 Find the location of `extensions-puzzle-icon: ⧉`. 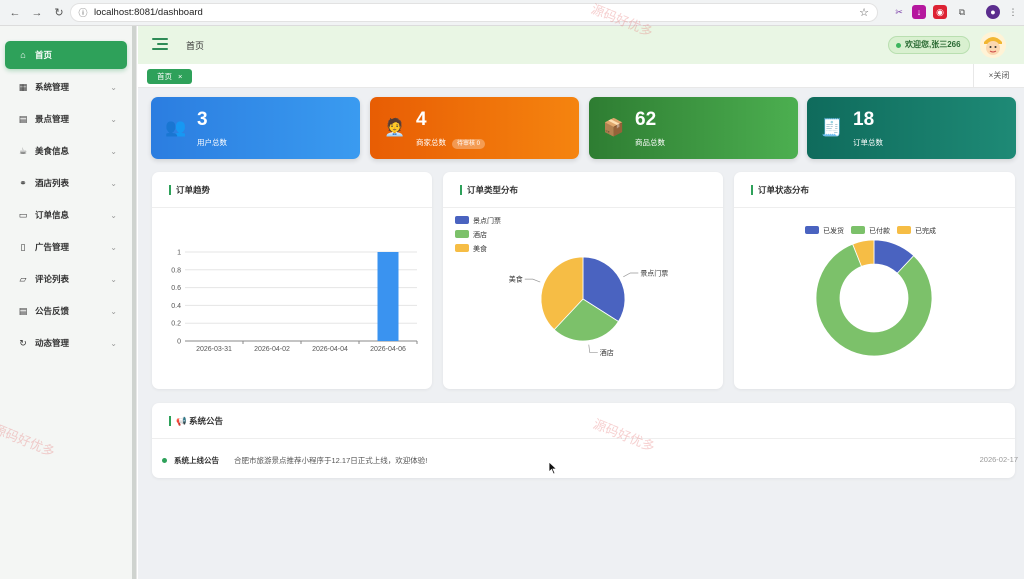

extensions-puzzle-icon: ⧉ is located at coordinates (962, 12).